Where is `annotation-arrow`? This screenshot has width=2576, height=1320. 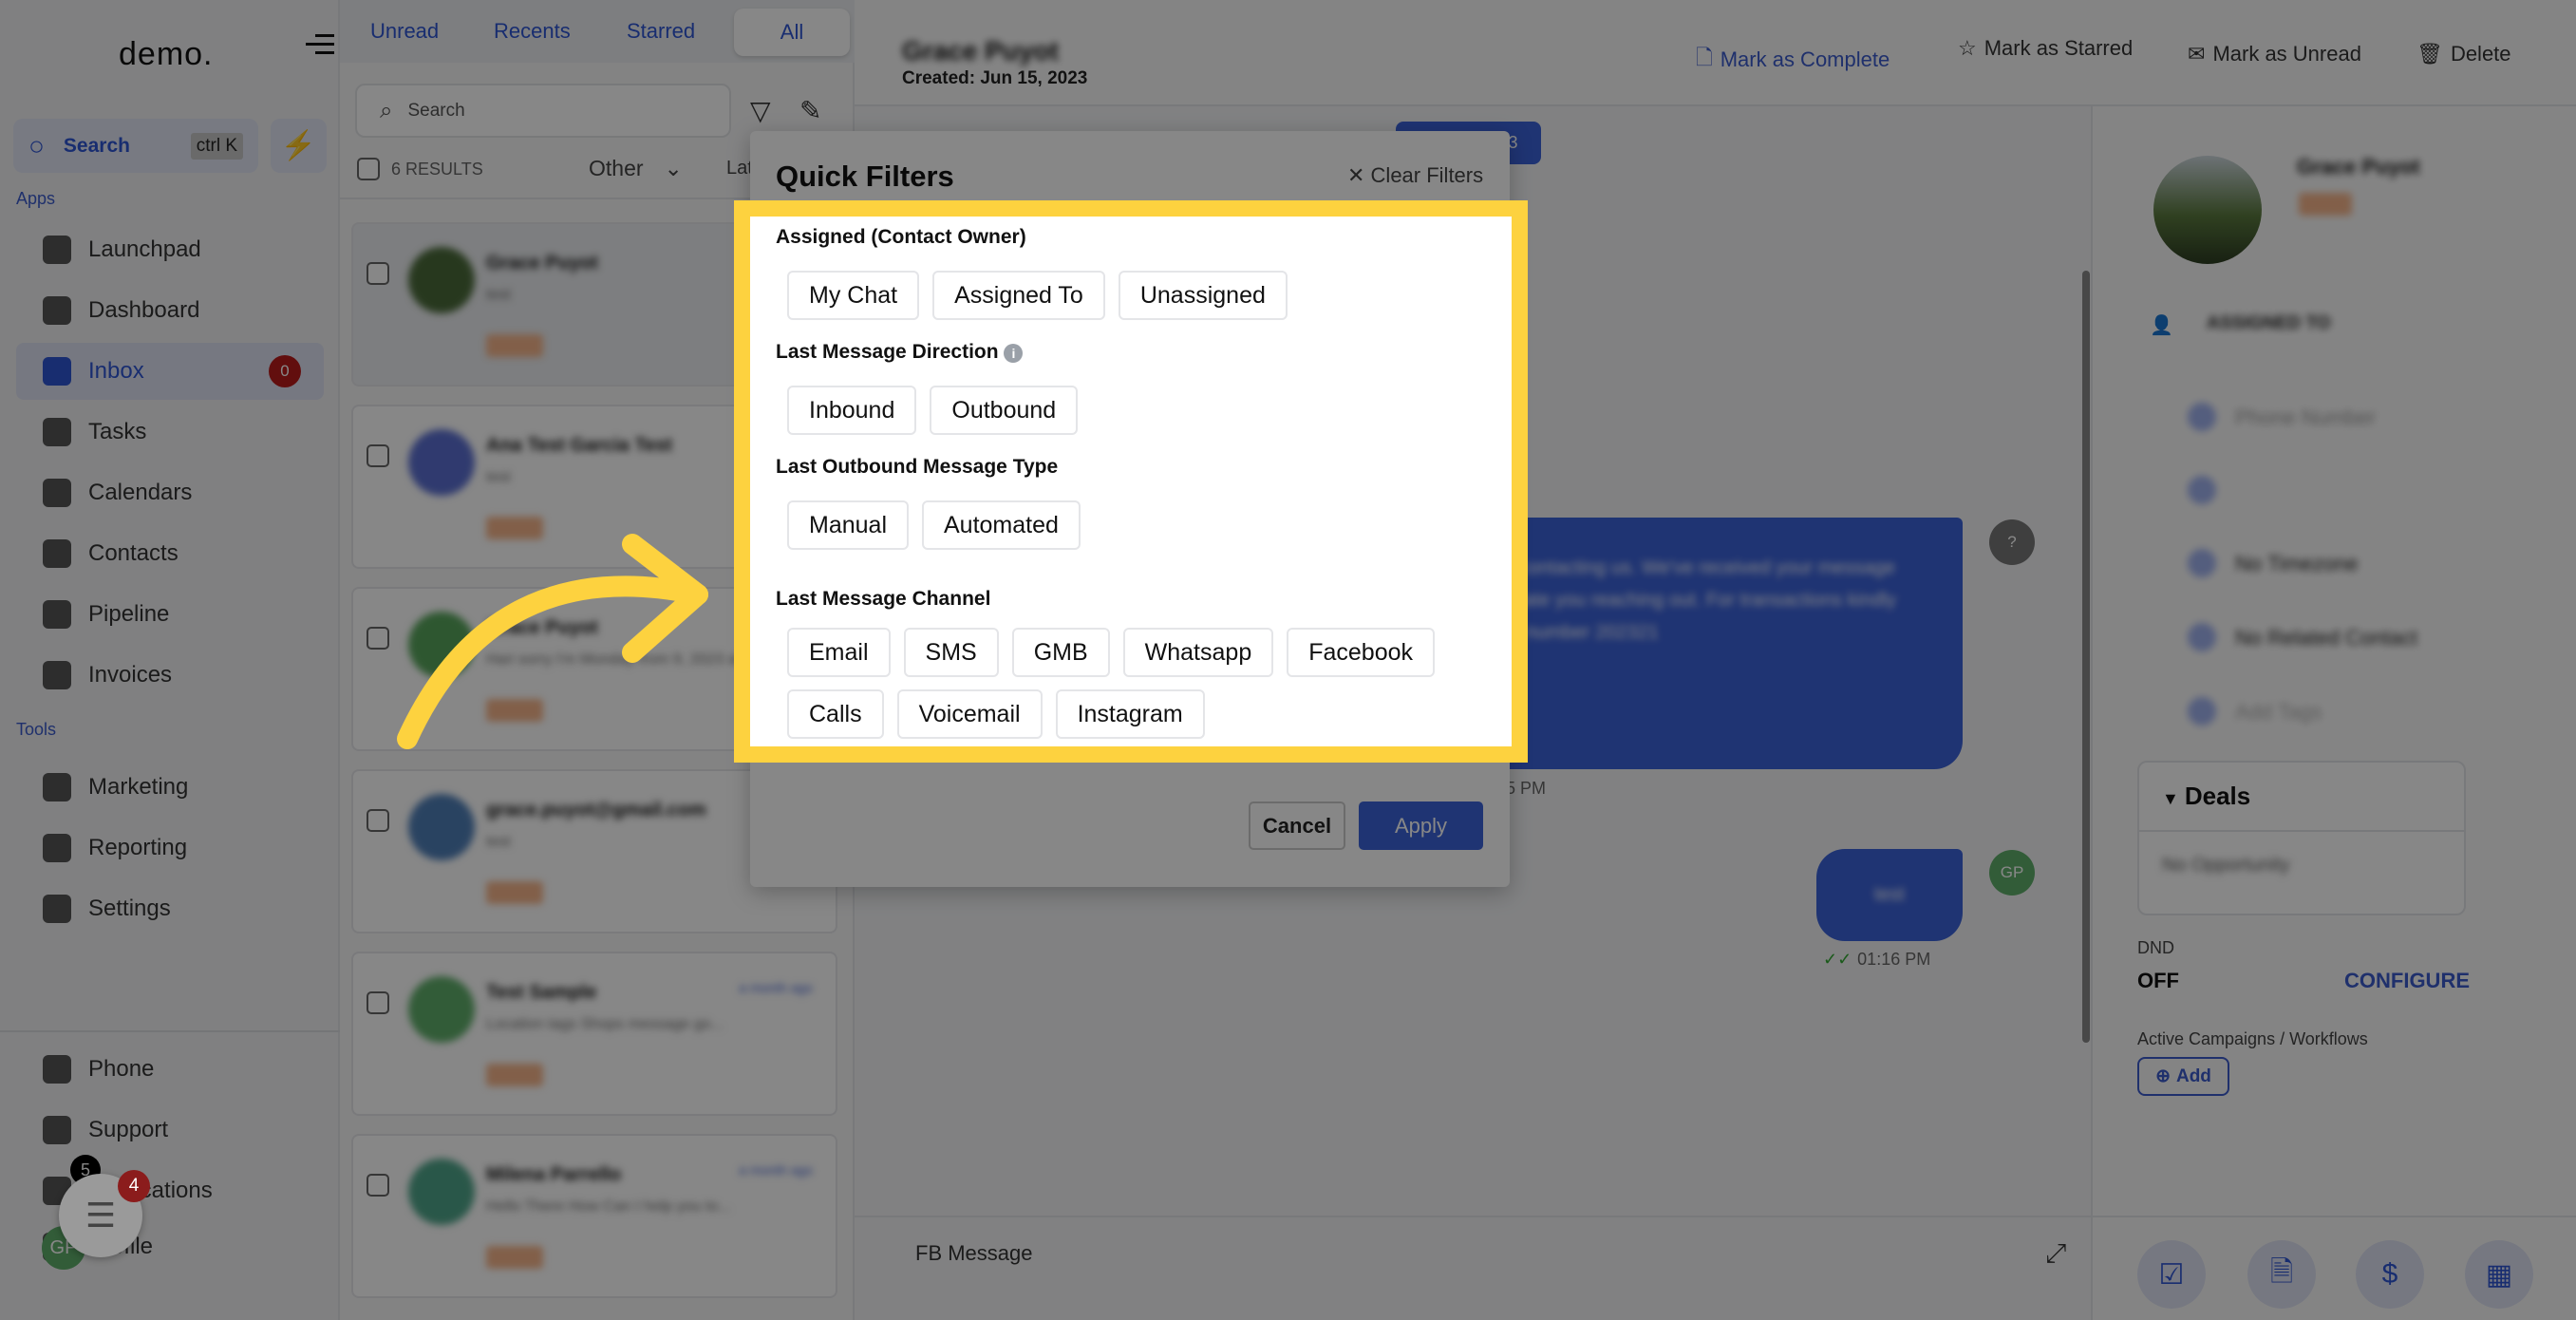
annotation-arrow is located at coordinates (552, 641).